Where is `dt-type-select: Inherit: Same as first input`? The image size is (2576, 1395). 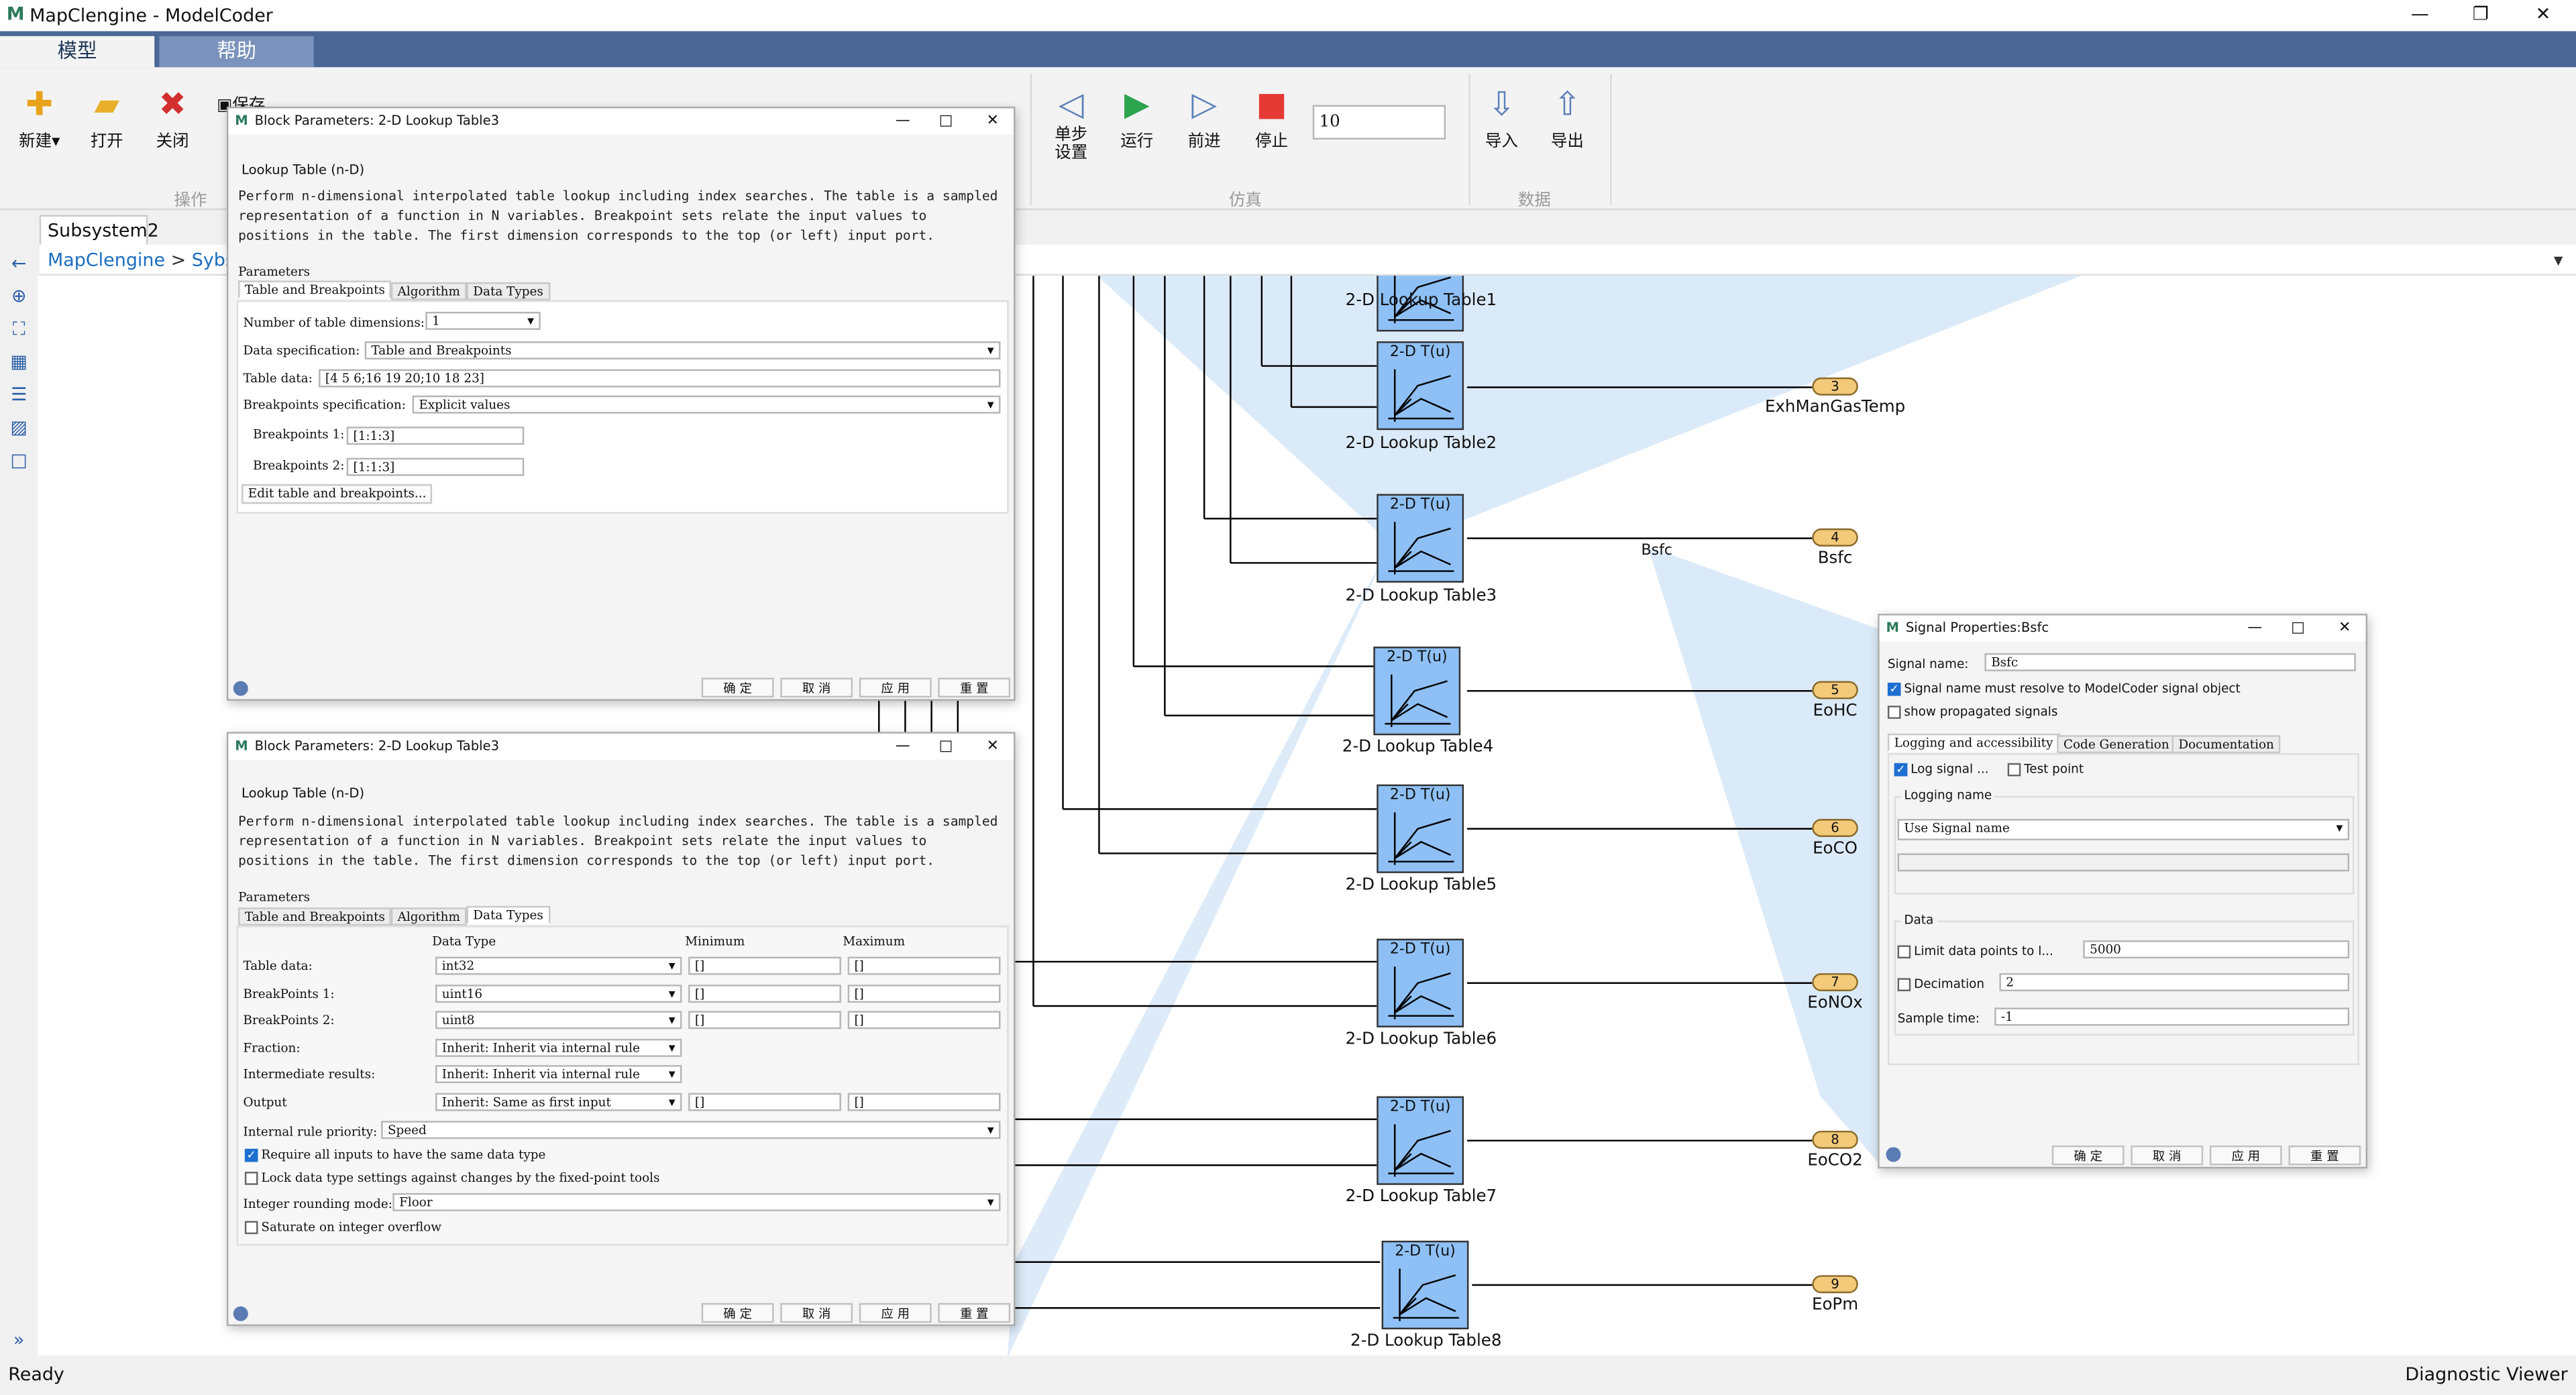 dt-type-select: Inherit: Same as first input is located at coordinates (558, 1102).